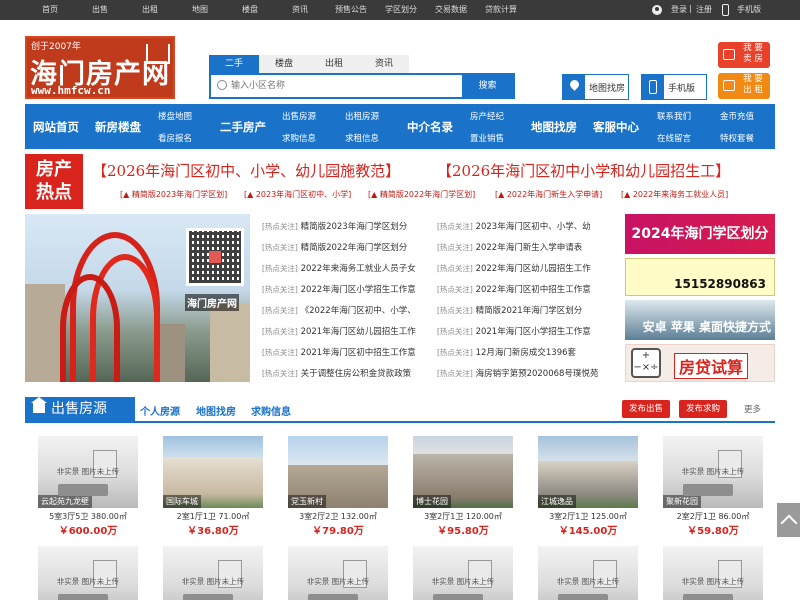 The height and width of the screenshot is (600, 800). Describe the element at coordinates (343, 352) in the screenshot. I see `list-item: [热点关注] 2021年海门区初中招生工作意` at that location.